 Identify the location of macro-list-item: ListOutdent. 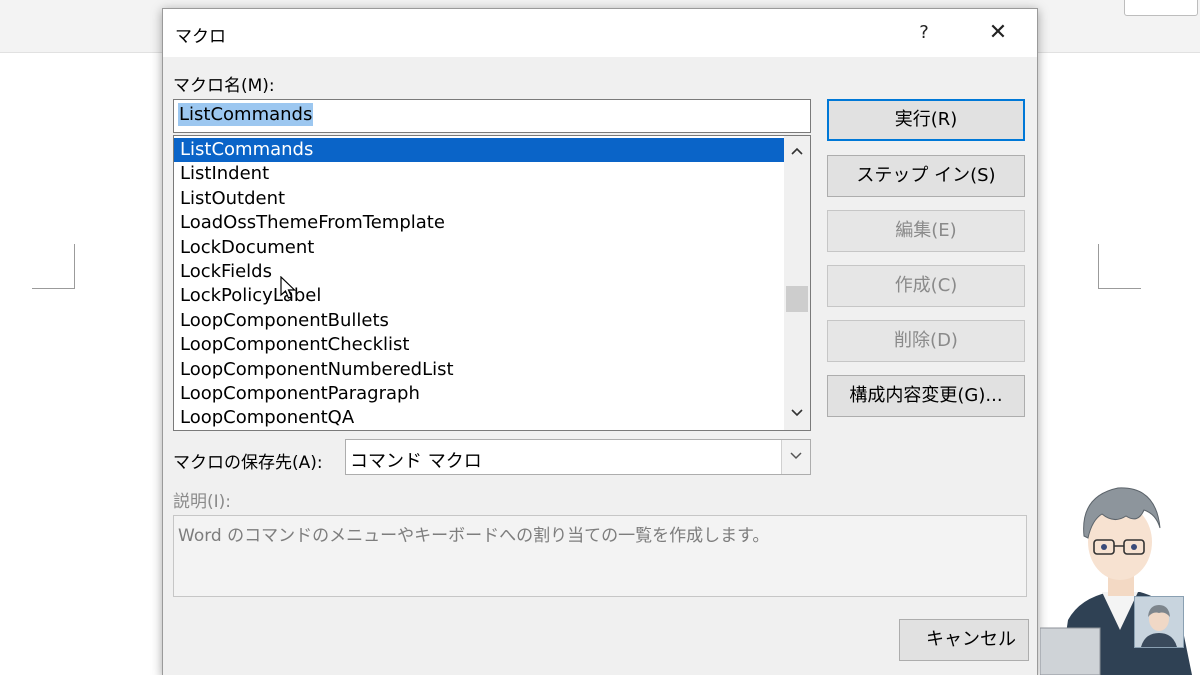
(479, 199).